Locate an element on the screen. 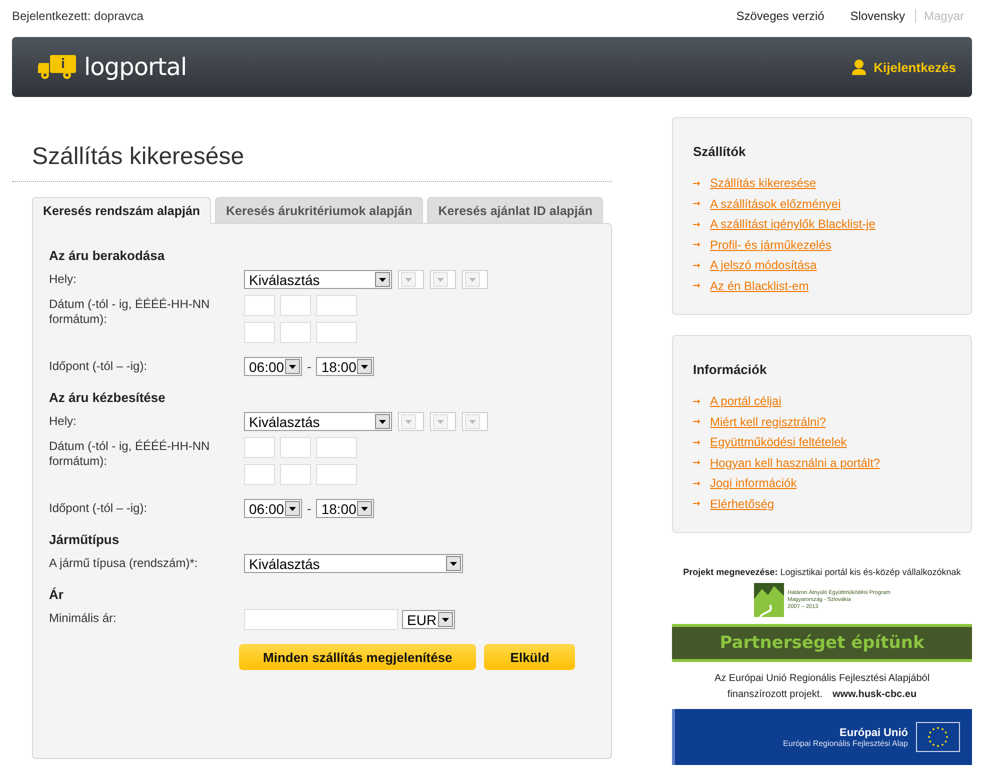 This screenshot has height=775, width=984. box-title: Információk is located at coordinates (730, 369).